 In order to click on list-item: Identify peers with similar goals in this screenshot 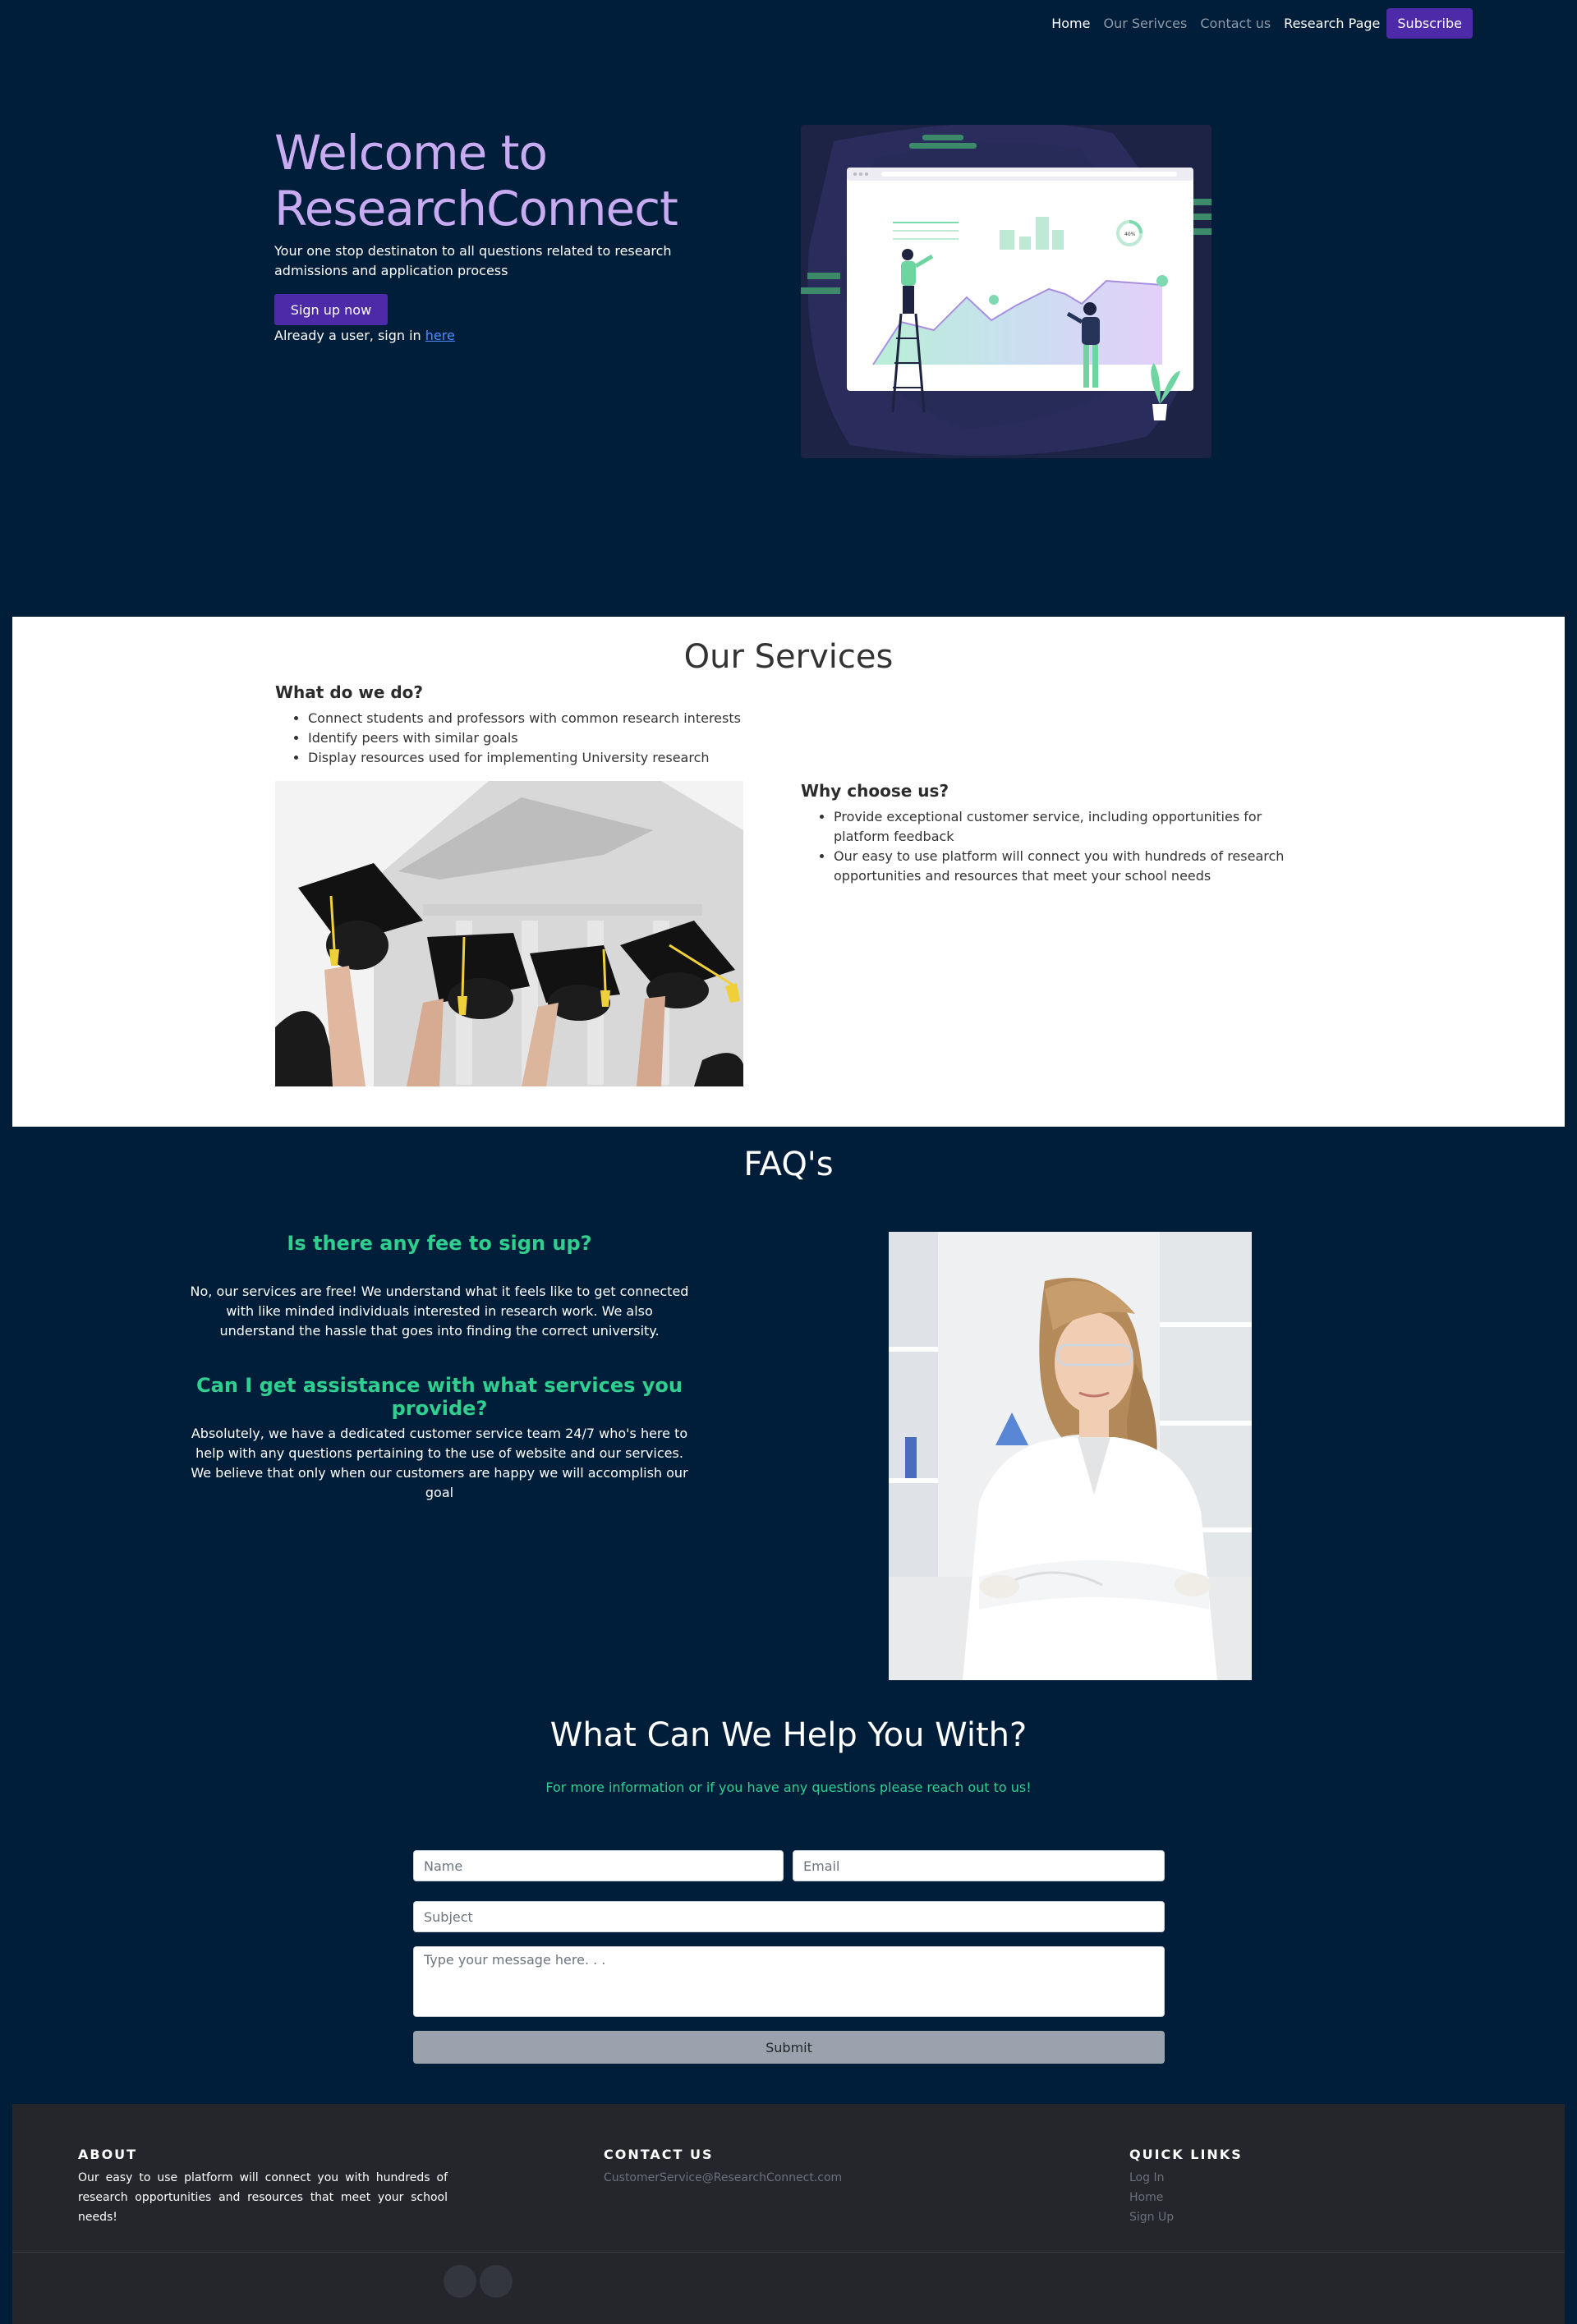, I will do `click(538, 738)`.